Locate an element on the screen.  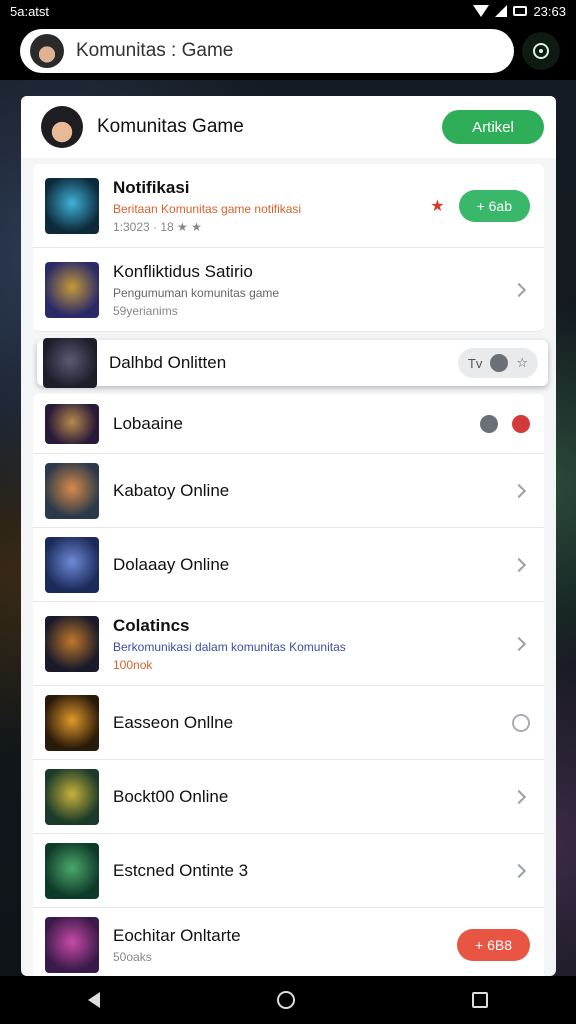
item-meta: 100nok is located at coordinates (133, 664).